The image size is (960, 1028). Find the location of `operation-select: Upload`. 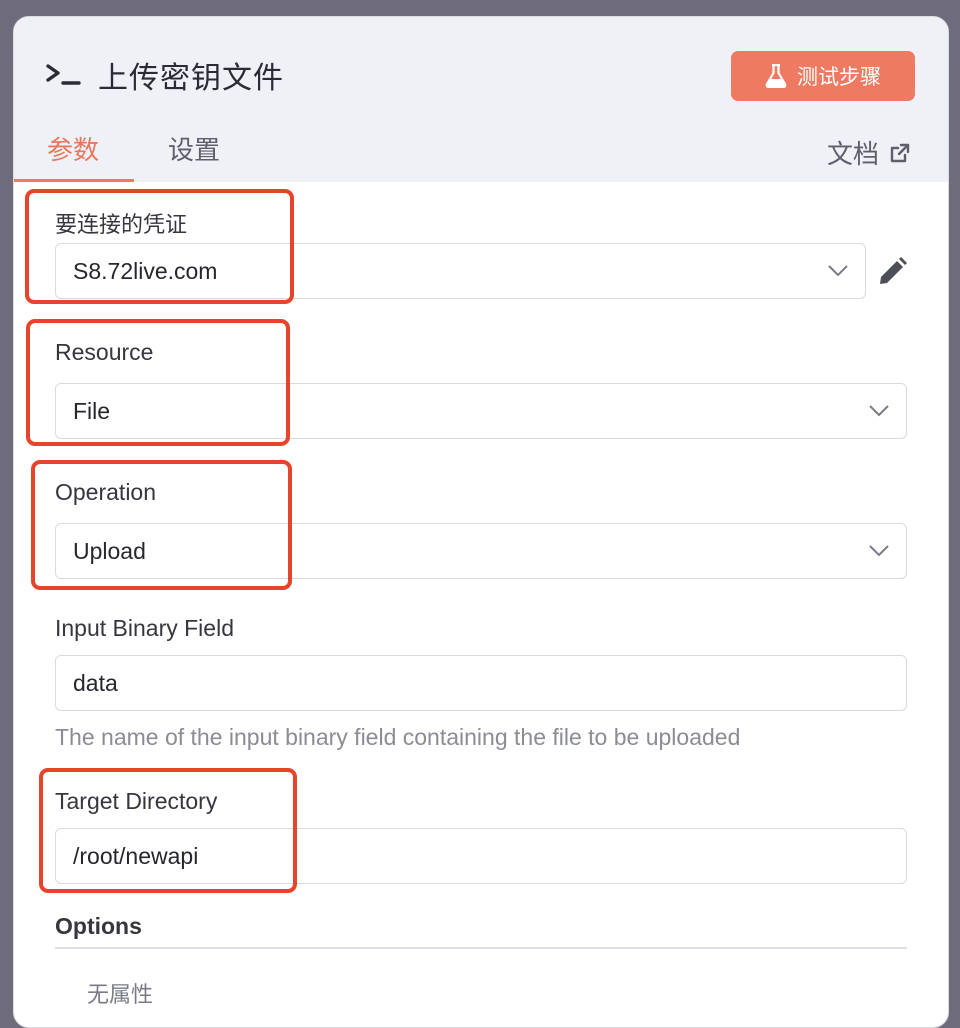

operation-select: Upload is located at coordinates (481, 551).